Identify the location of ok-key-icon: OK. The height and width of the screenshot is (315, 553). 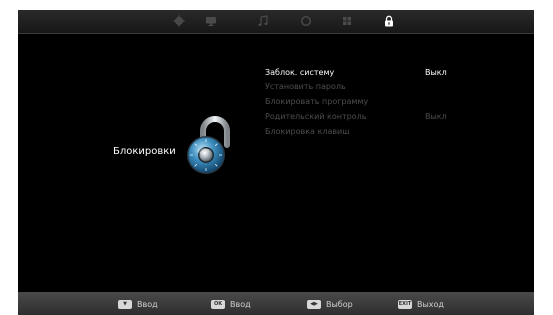
(218, 304).